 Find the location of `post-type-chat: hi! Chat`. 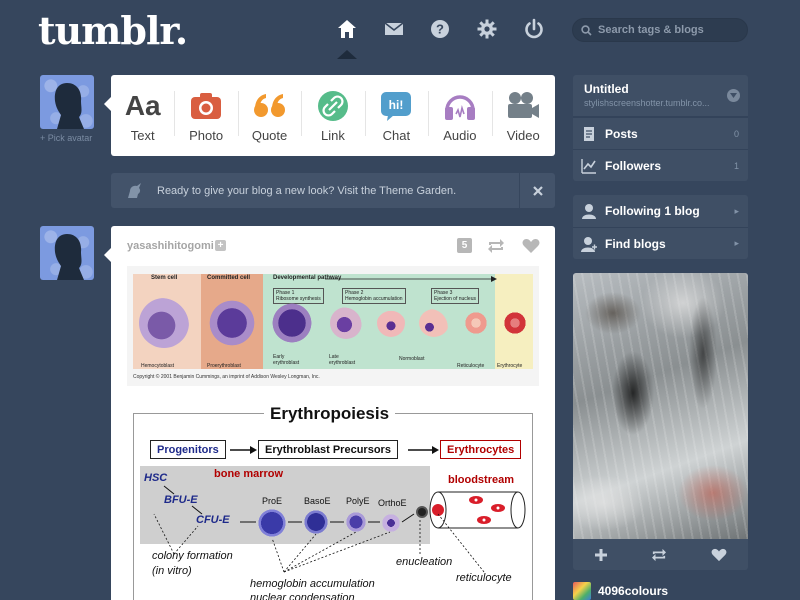

post-type-chat: hi! Chat is located at coordinates (396, 115).